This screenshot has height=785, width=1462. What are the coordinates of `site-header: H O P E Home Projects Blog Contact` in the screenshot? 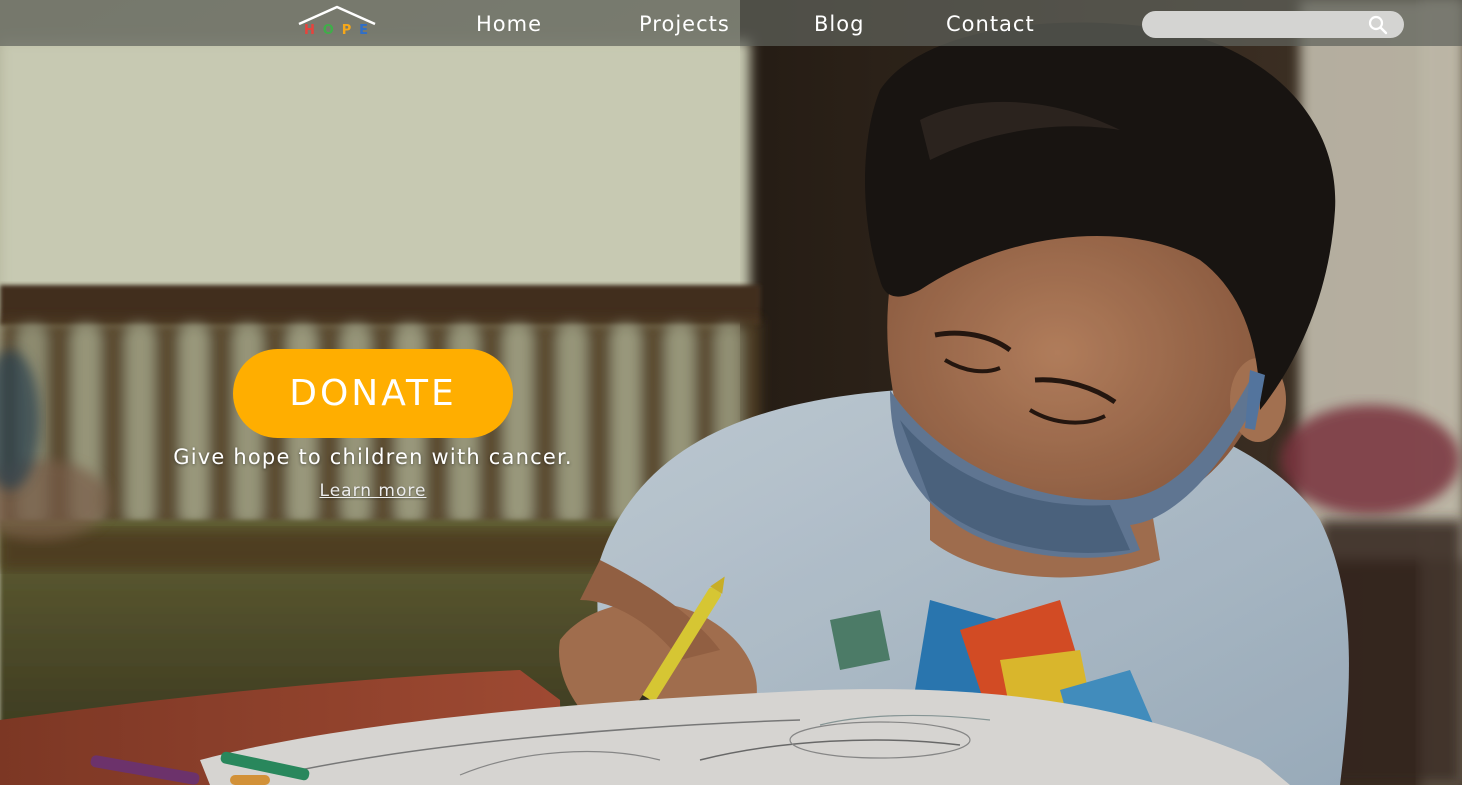 It's located at (731, 23).